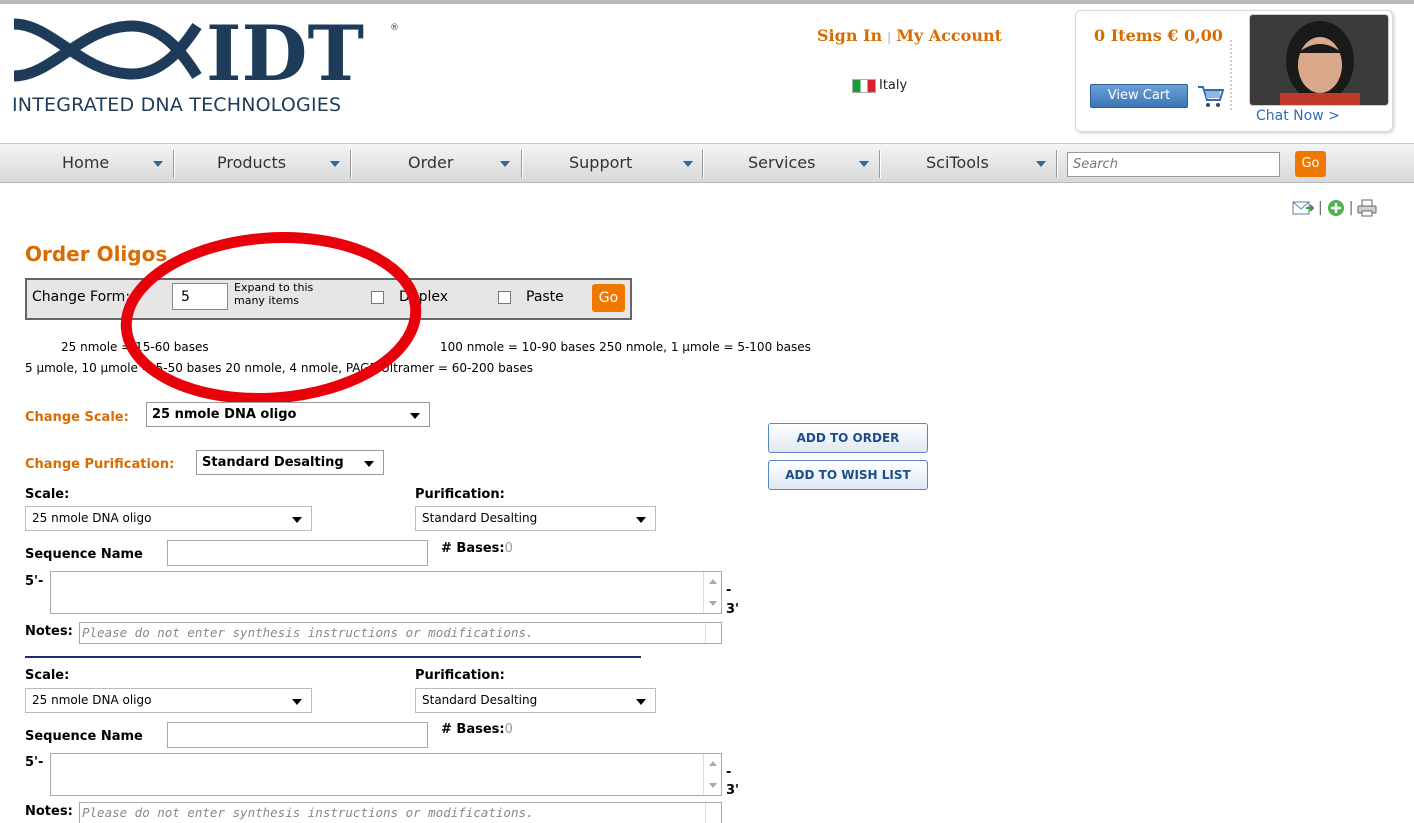  What do you see at coordinates (1158, 35) in the screenshot?
I see `cart-total: 0 Items € 0,00` at bounding box center [1158, 35].